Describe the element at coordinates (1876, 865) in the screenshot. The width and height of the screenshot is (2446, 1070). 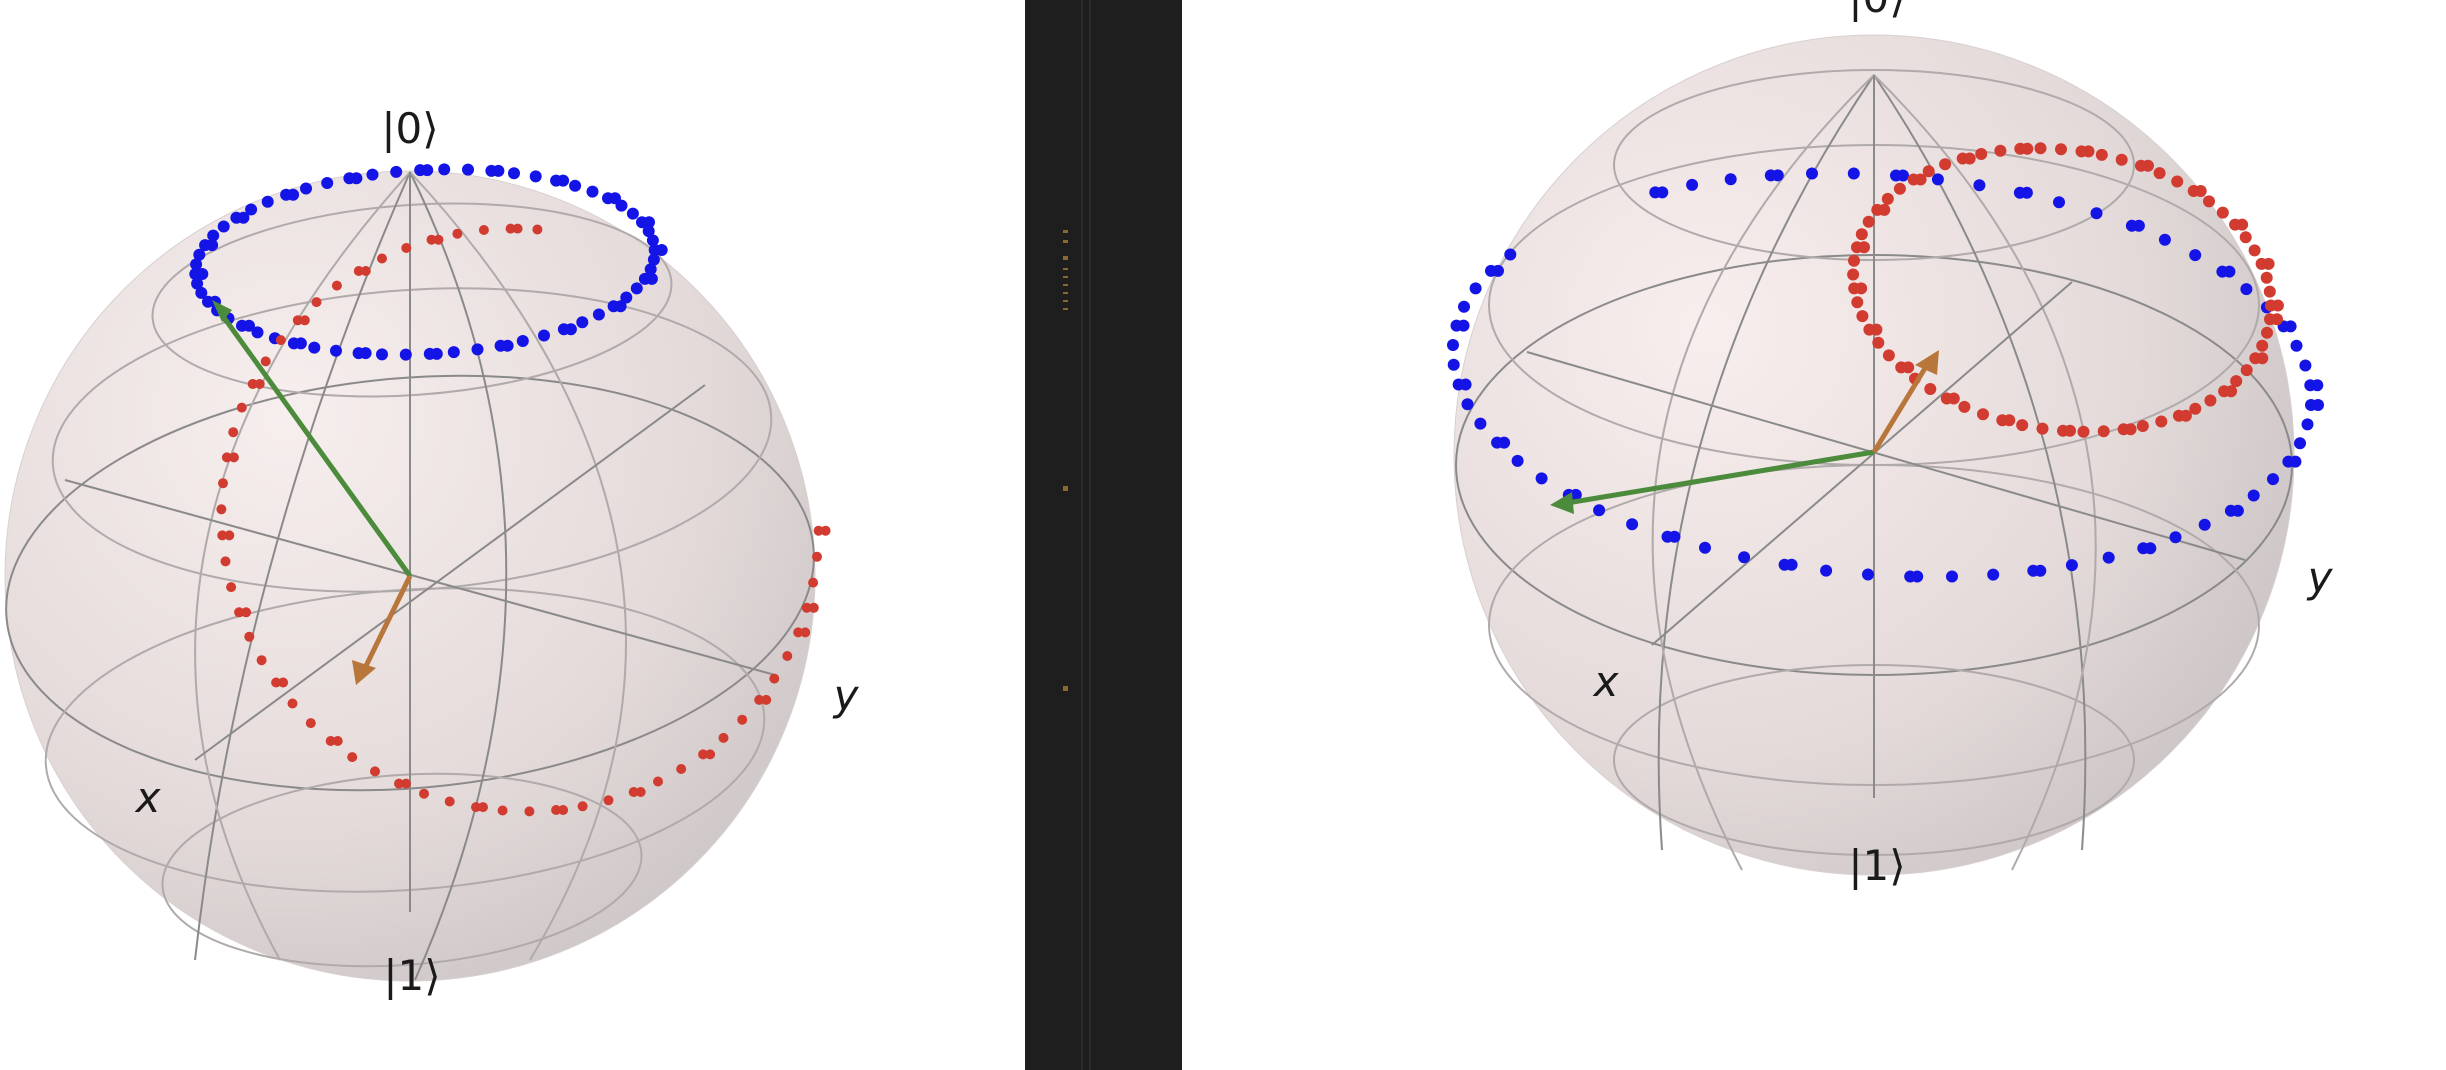
I see `south-pole-label: |1⟩` at that location.